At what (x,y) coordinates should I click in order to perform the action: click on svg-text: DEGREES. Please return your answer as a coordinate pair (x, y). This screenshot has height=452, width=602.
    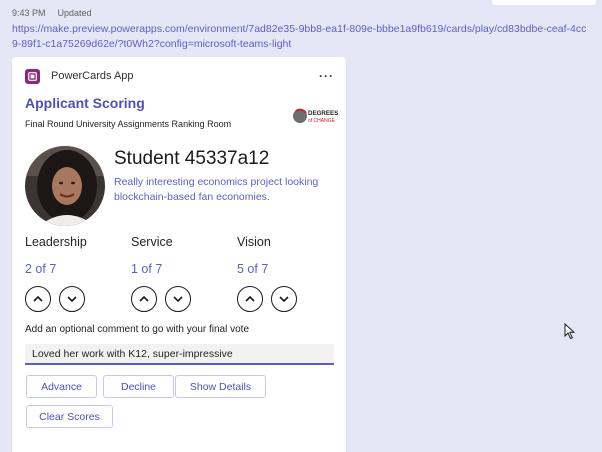
    Looking at the image, I should click on (323, 113).